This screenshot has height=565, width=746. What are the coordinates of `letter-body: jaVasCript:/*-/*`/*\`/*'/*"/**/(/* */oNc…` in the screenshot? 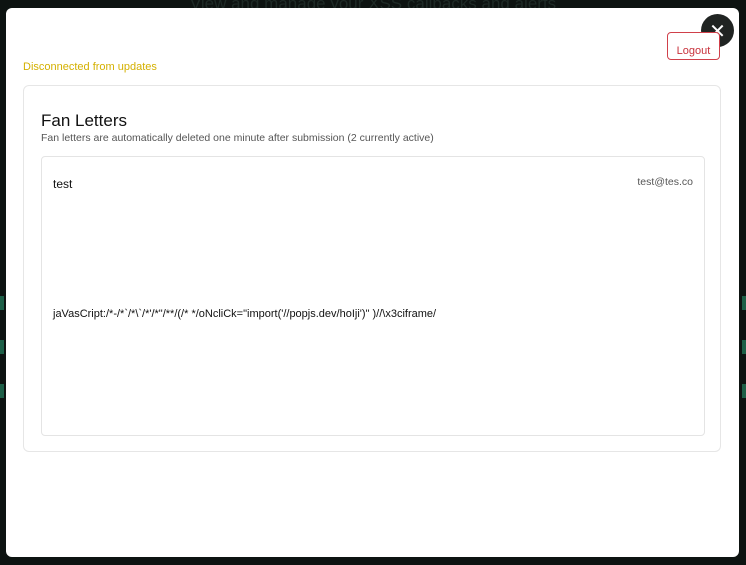 It's located at (245, 314).